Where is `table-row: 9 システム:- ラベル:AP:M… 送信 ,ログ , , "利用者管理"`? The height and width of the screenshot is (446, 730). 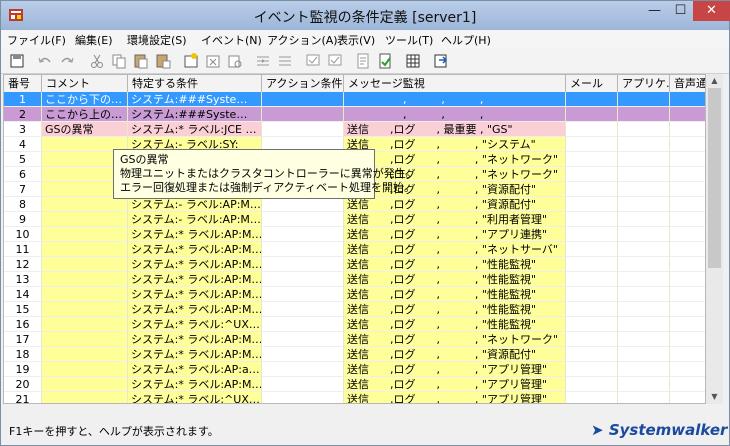 table-row: 9 システム:- ラベル:AP:M… 送信 ,ログ , , "利用者管理" is located at coordinates (354, 219).